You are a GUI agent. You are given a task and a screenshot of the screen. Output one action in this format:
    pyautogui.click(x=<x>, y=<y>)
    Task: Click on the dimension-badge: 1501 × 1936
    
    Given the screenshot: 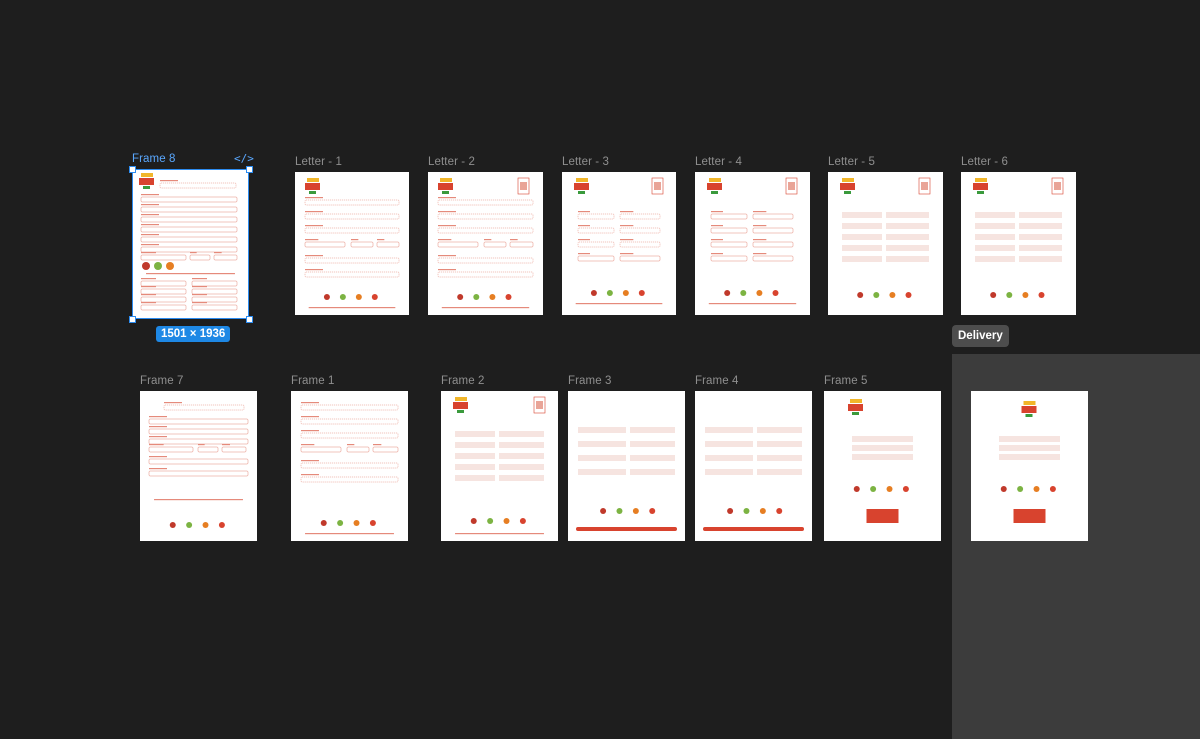 What is the action you would take?
    pyautogui.click(x=193, y=334)
    